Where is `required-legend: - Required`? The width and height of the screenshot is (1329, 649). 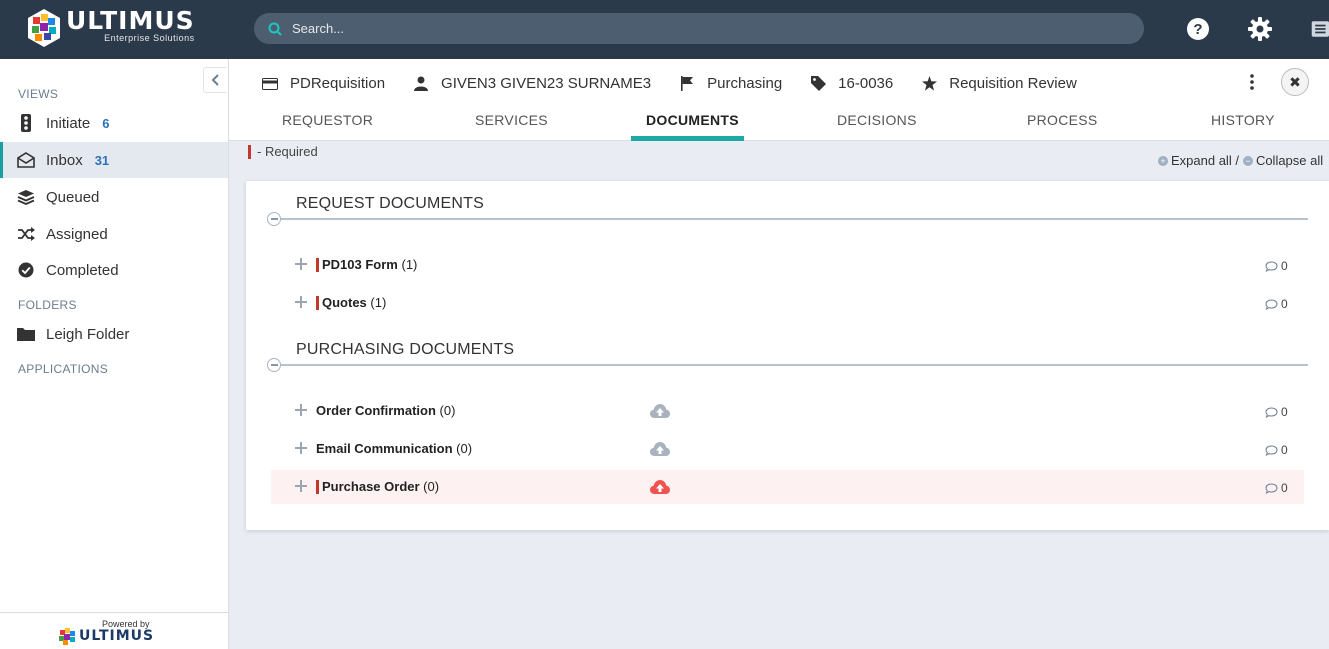 required-legend: - Required is located at coordinates (283, 151).